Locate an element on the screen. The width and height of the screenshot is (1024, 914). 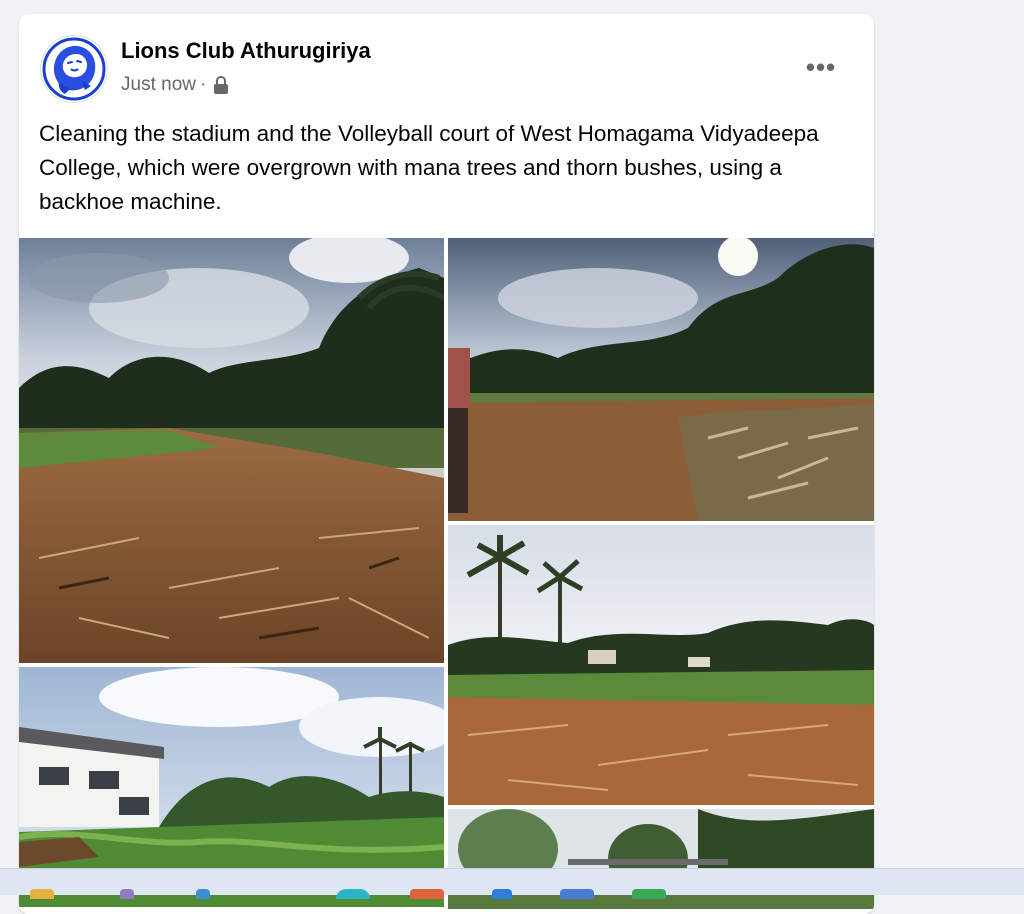
lion-logo-icon is located at coordinates (74, 69).